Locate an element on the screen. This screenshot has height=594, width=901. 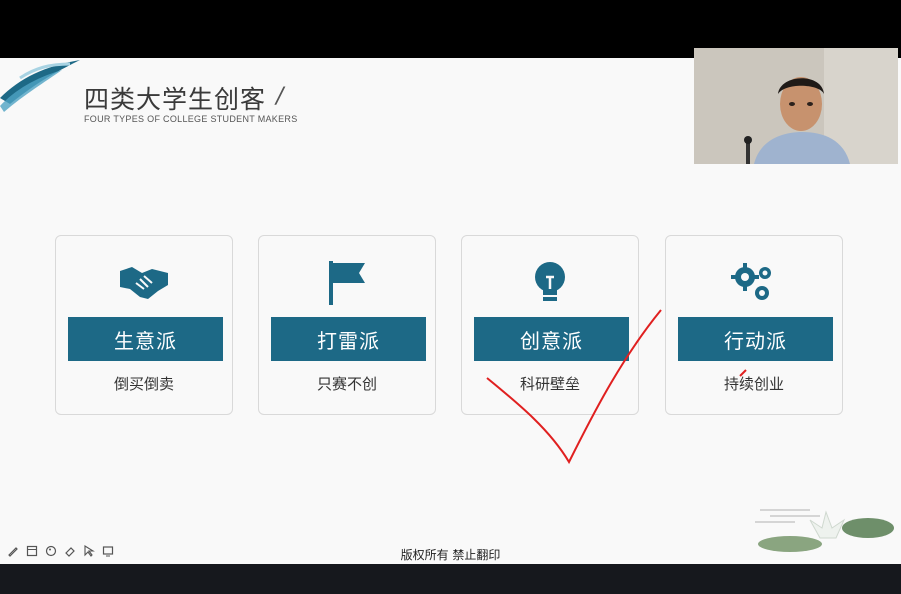
webcam-video-feed is located at coordinates (796, 106).